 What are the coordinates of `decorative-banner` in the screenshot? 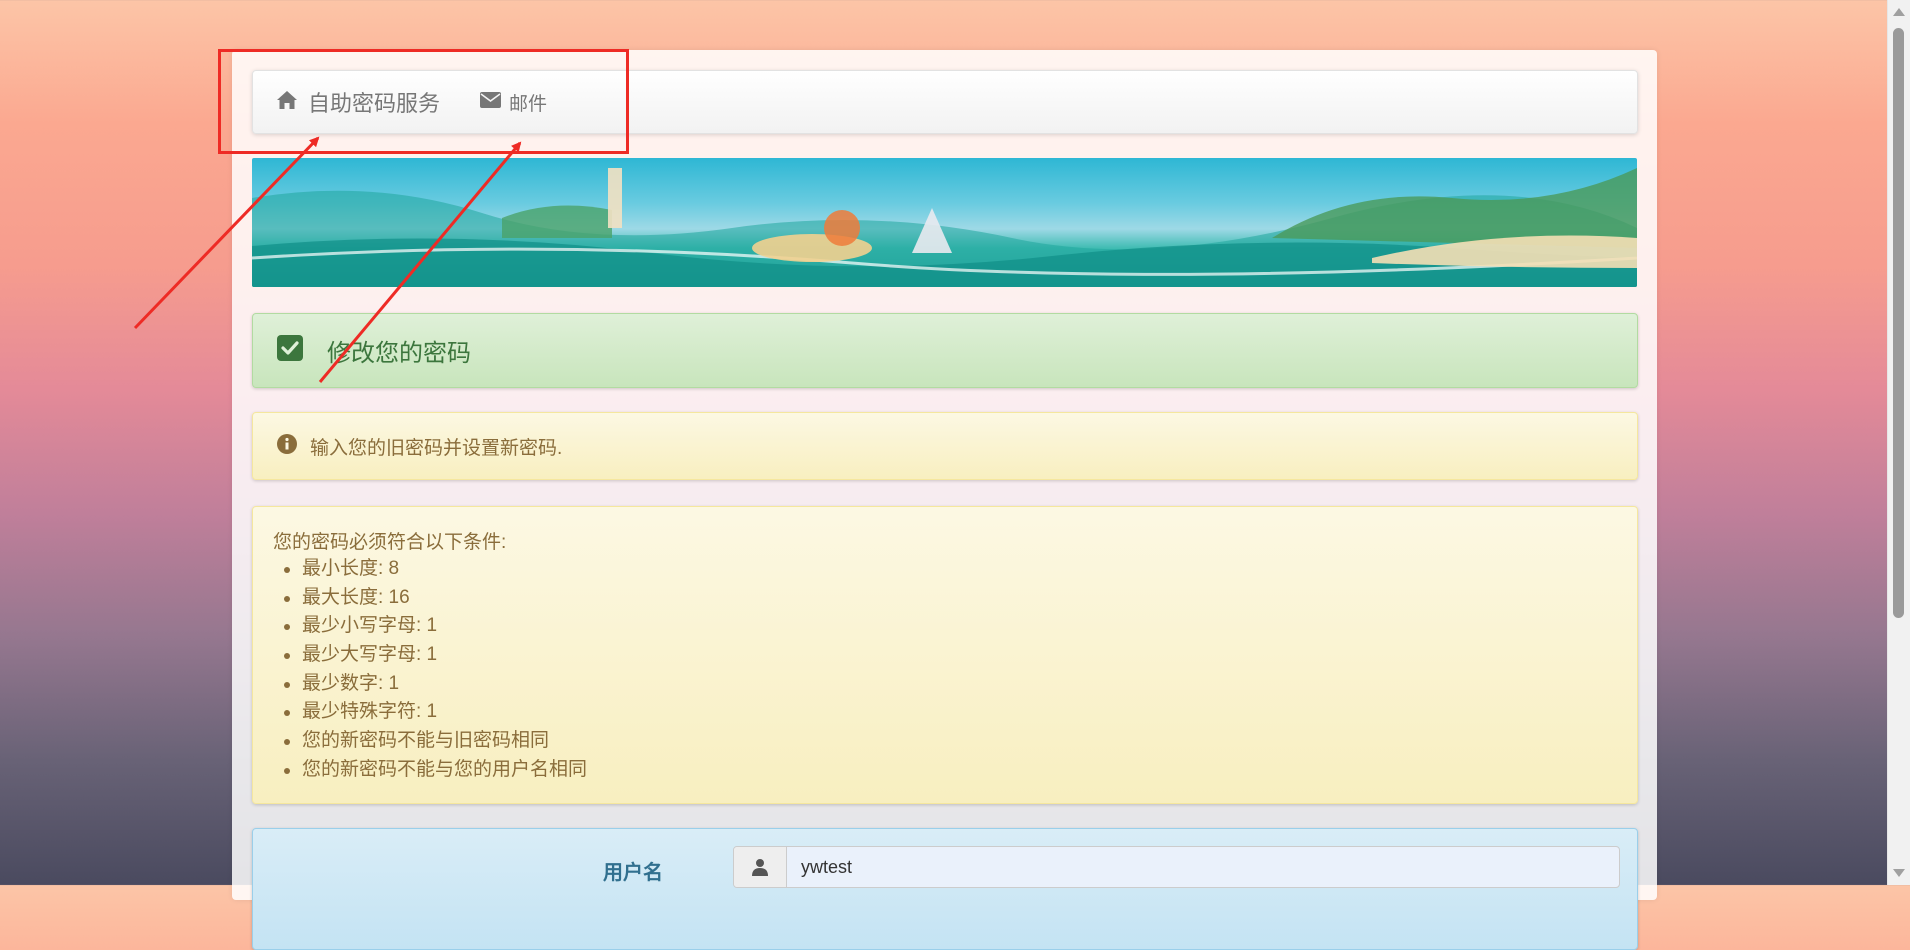 It's located at (944, 222).